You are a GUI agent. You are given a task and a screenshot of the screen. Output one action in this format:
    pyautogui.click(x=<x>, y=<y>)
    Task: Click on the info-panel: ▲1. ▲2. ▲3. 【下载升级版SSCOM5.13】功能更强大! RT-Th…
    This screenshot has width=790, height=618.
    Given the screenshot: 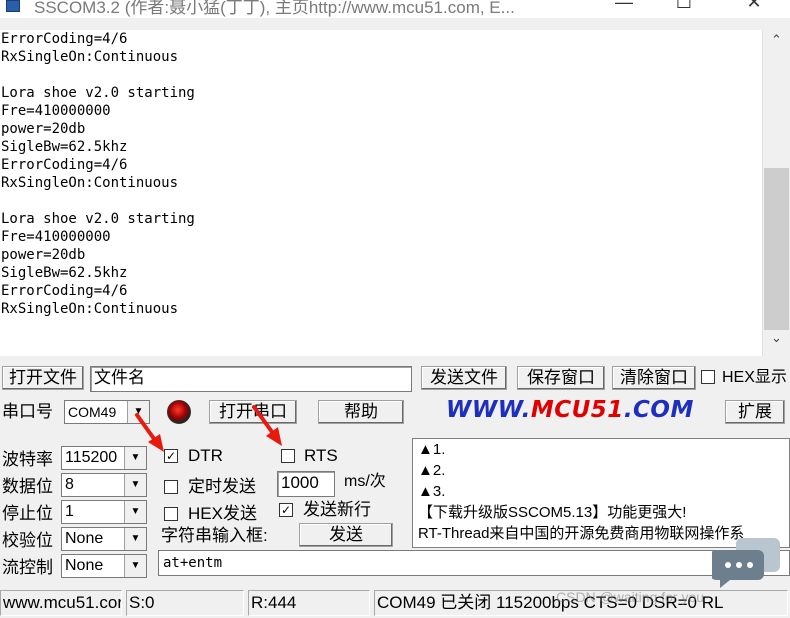 What is the action you would take?
    pyautogui.click(x=601, y=493)
    